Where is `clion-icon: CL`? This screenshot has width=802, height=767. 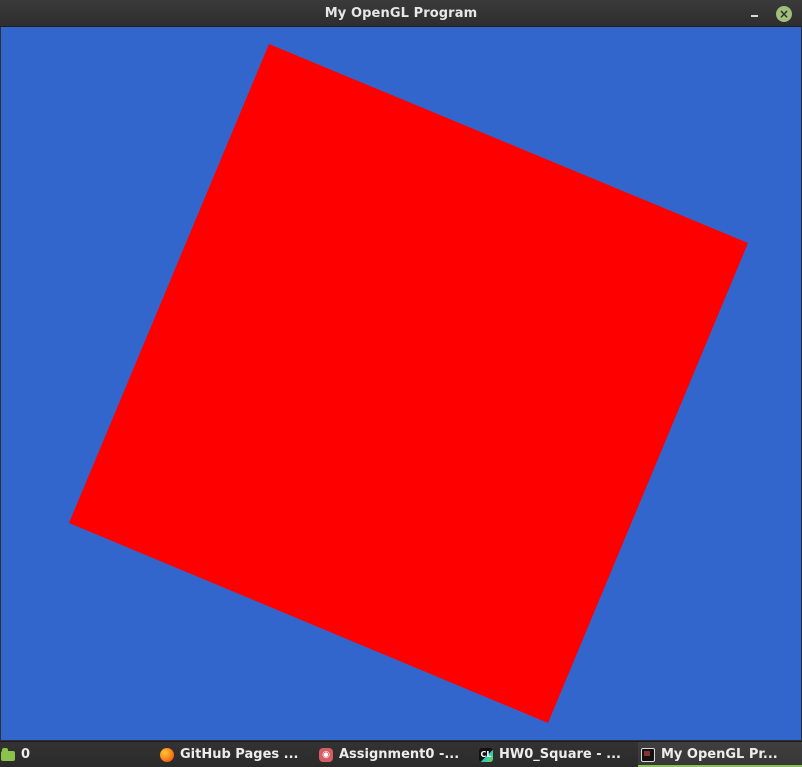
clion-icon: CL is located at coordinates (486, 754).